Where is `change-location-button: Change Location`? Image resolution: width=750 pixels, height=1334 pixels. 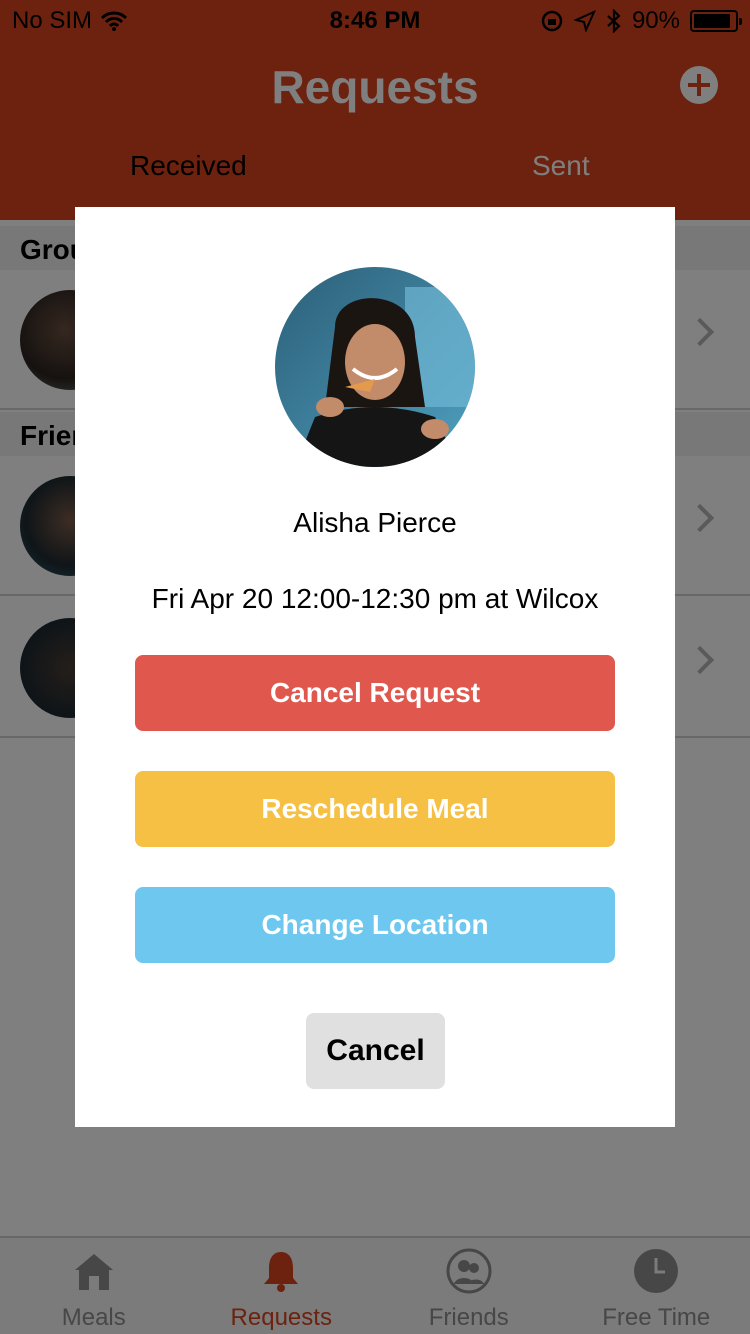 change-location-button: Change Location is located at coordinates (375, 925).